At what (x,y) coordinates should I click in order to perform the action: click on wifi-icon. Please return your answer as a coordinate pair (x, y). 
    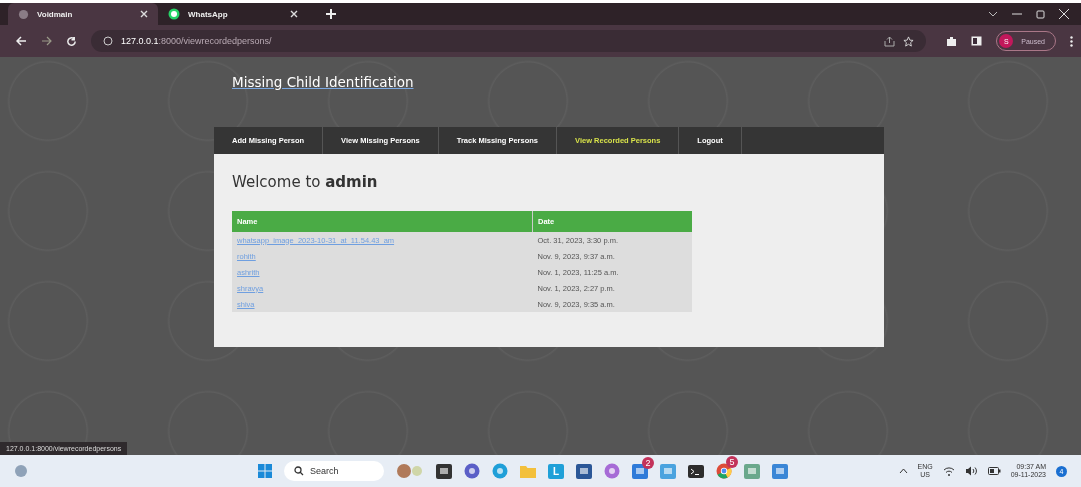
    Looking at the image, I should click on (948, 471).